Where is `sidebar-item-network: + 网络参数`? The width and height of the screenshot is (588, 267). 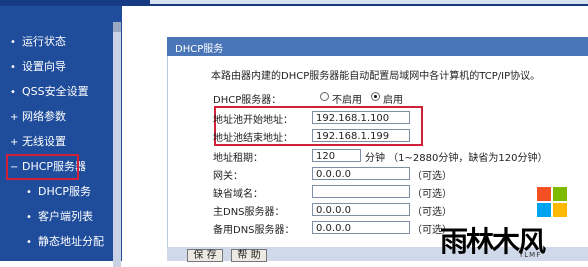
sidebar-item-network: + 网络参数 is located at coordinates (38, 116).